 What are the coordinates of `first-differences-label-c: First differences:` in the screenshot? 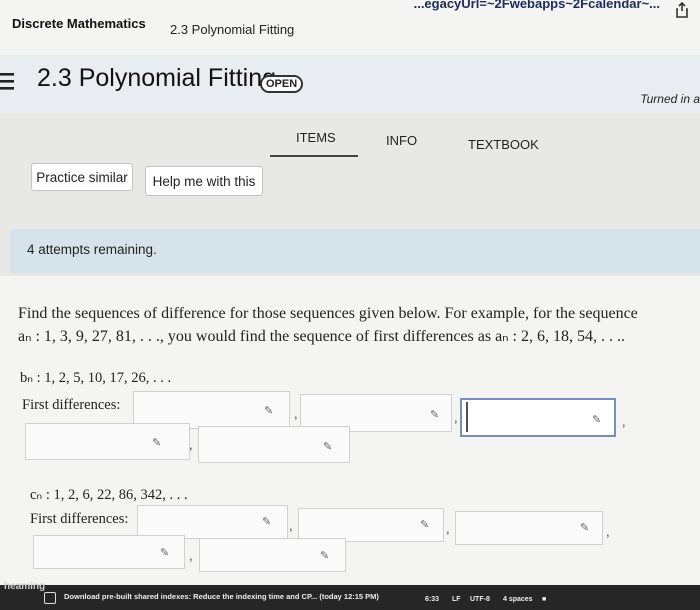 It's located at (79, 519).